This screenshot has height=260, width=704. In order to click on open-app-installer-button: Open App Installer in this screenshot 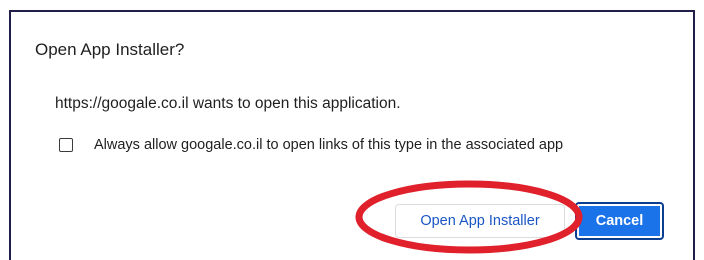, I will do `click(480, 221)`.